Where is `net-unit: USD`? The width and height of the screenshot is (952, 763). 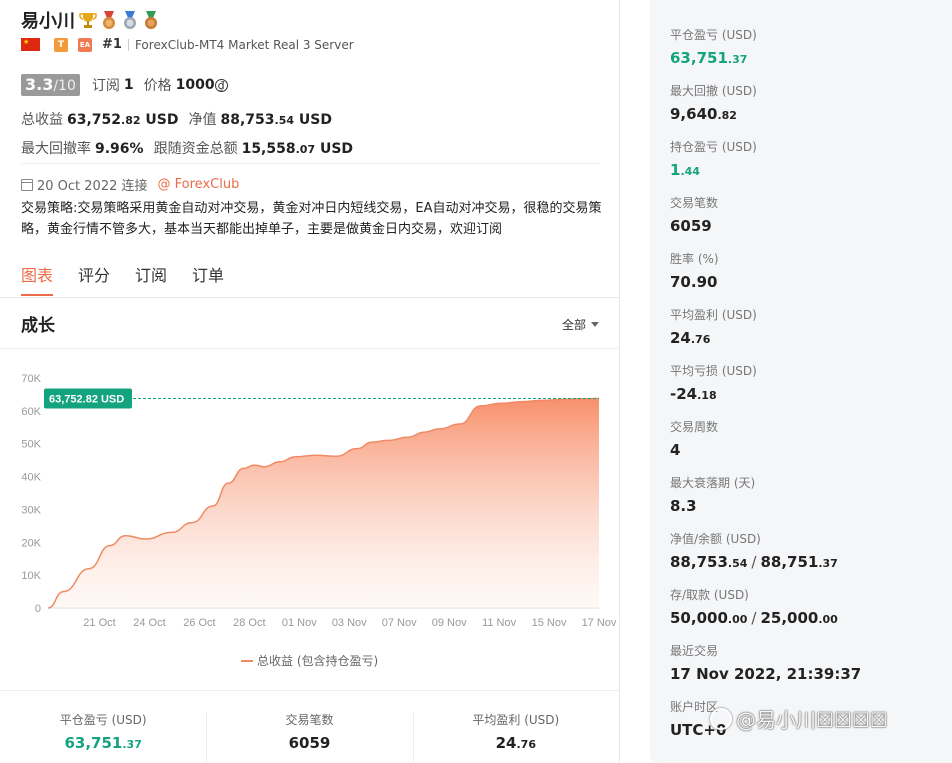 net-unit: USD is located at coordinates (315, 120).